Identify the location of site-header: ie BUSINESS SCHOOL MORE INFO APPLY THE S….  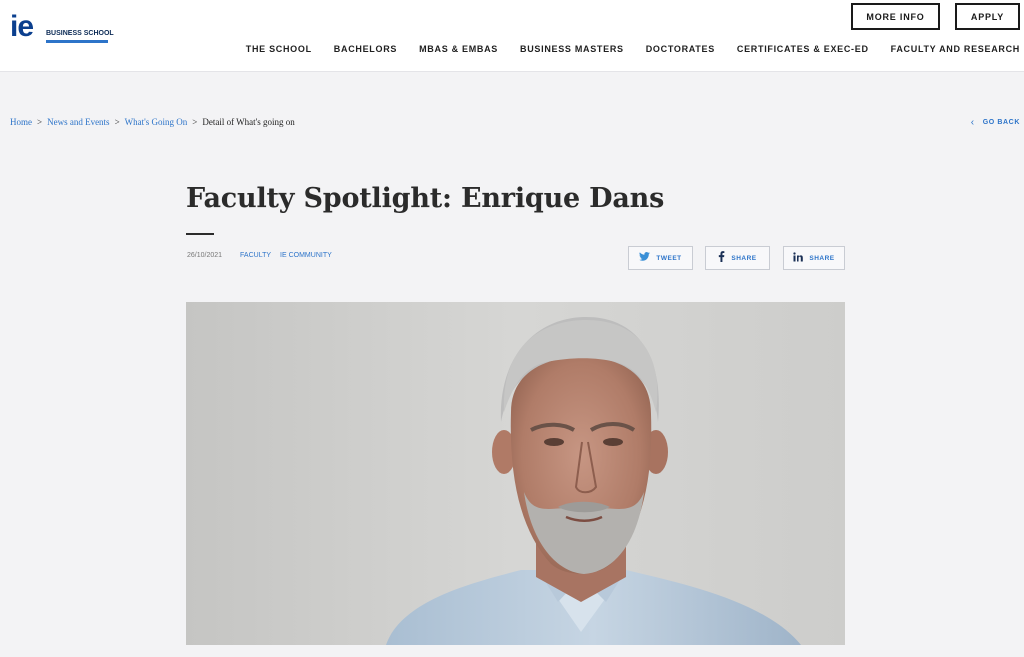
(512, 36).